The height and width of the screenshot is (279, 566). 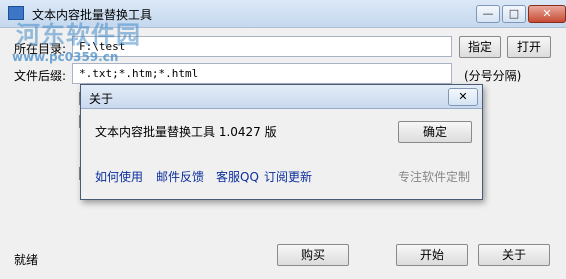 What do you see at coordinates (493, 76) in the screenshot?
I see `suffix-hint: (分号分隔)` at bounding box center [493, 76].